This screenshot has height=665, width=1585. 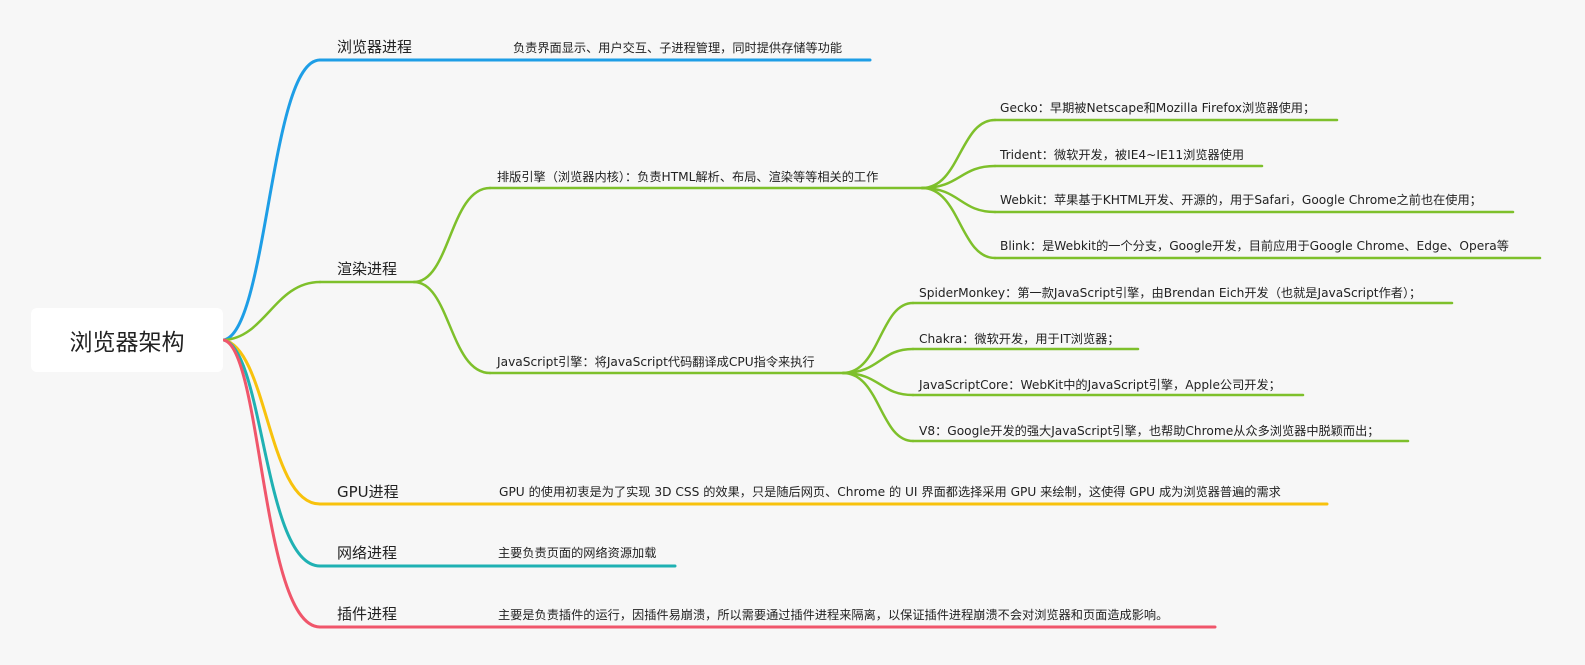 What do you see at coordinates (368, 491) in the screenshot?
I see `node-gpu-process: GPU进程` at bounding box center [368, 491].